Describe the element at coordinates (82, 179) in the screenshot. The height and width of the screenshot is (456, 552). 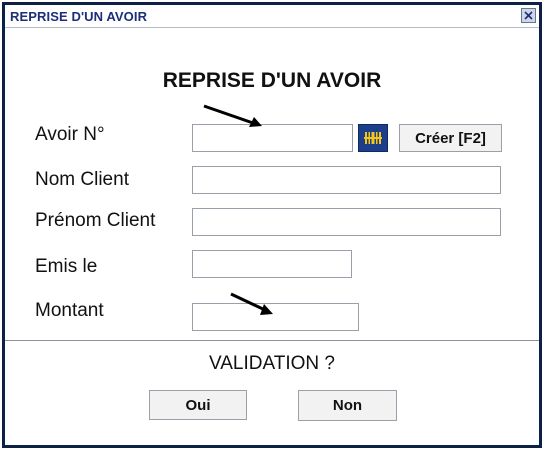
I see `nom-client-label: Nom Client` at that location.